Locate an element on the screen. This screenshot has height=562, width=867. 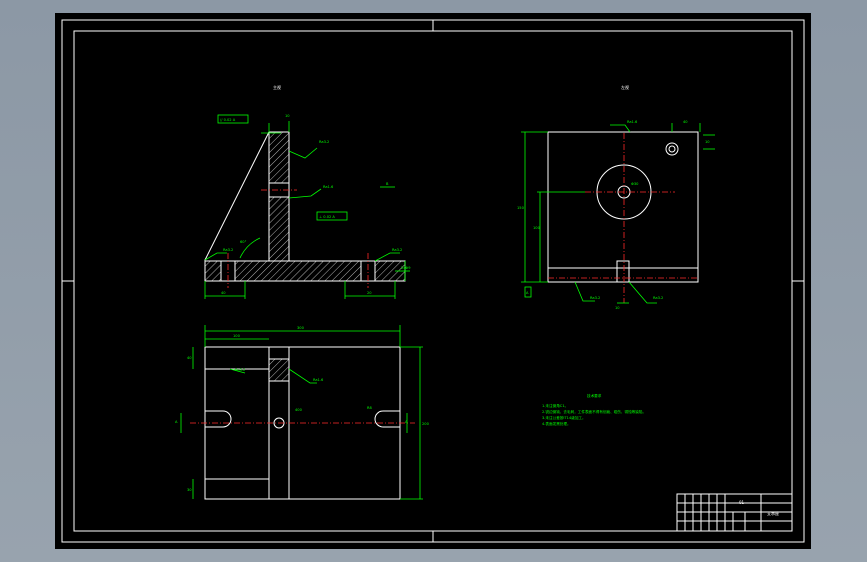
dim-plan-w: 300 is located at coordinates (301, 328).